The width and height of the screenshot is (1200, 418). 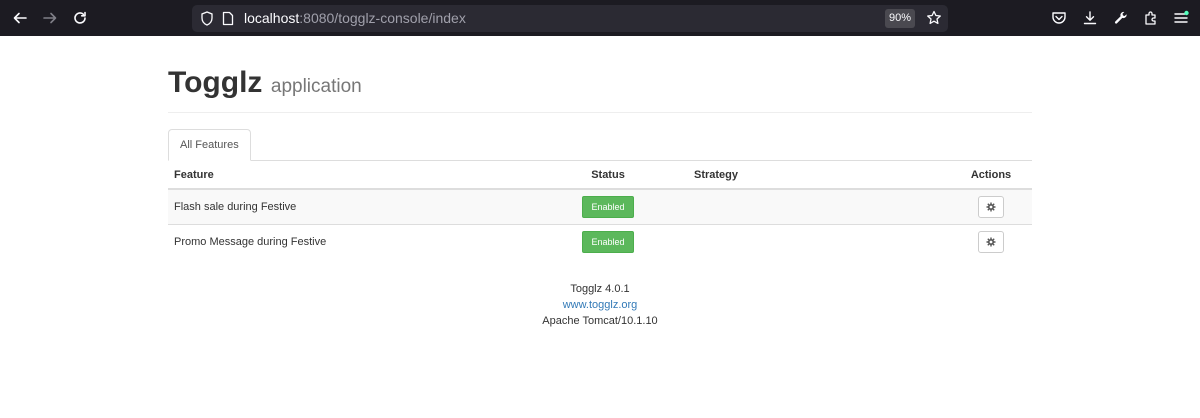 I want to click on forward-arrow-icon, so click(x=50, y=18).